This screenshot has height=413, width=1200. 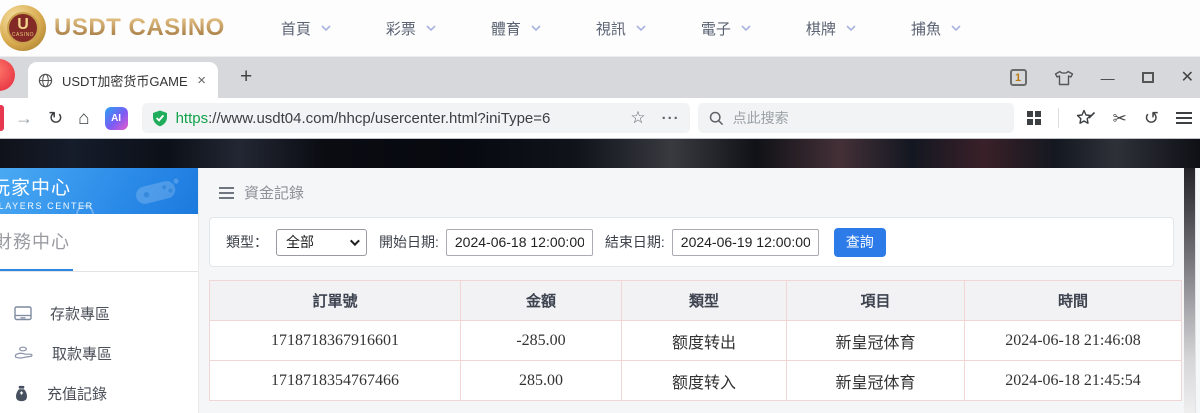 I want to click on browser-search-box, so click(x=855, y=118).